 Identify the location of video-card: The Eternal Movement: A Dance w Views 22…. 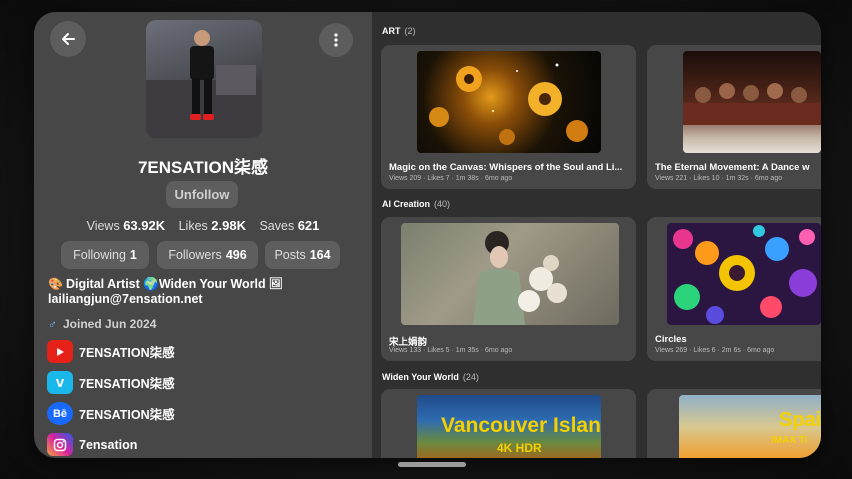
(734, 117).